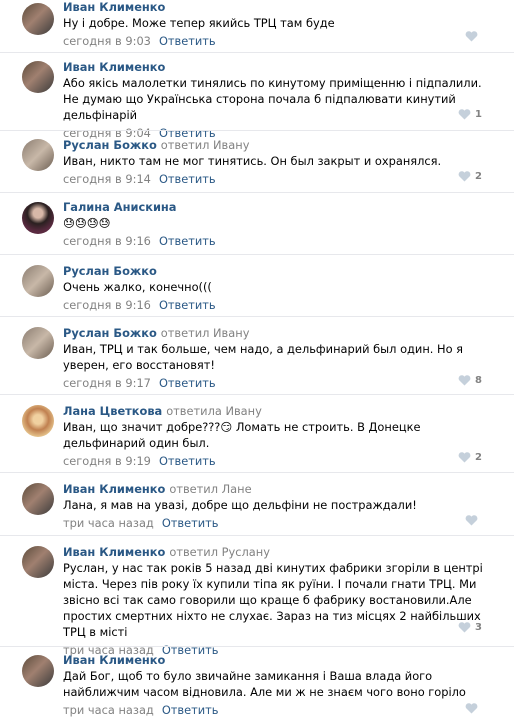 This screenshot has height=717, width=514. I want to click on comment-text: Очень жалко, конечно(((, so click(137, 287).